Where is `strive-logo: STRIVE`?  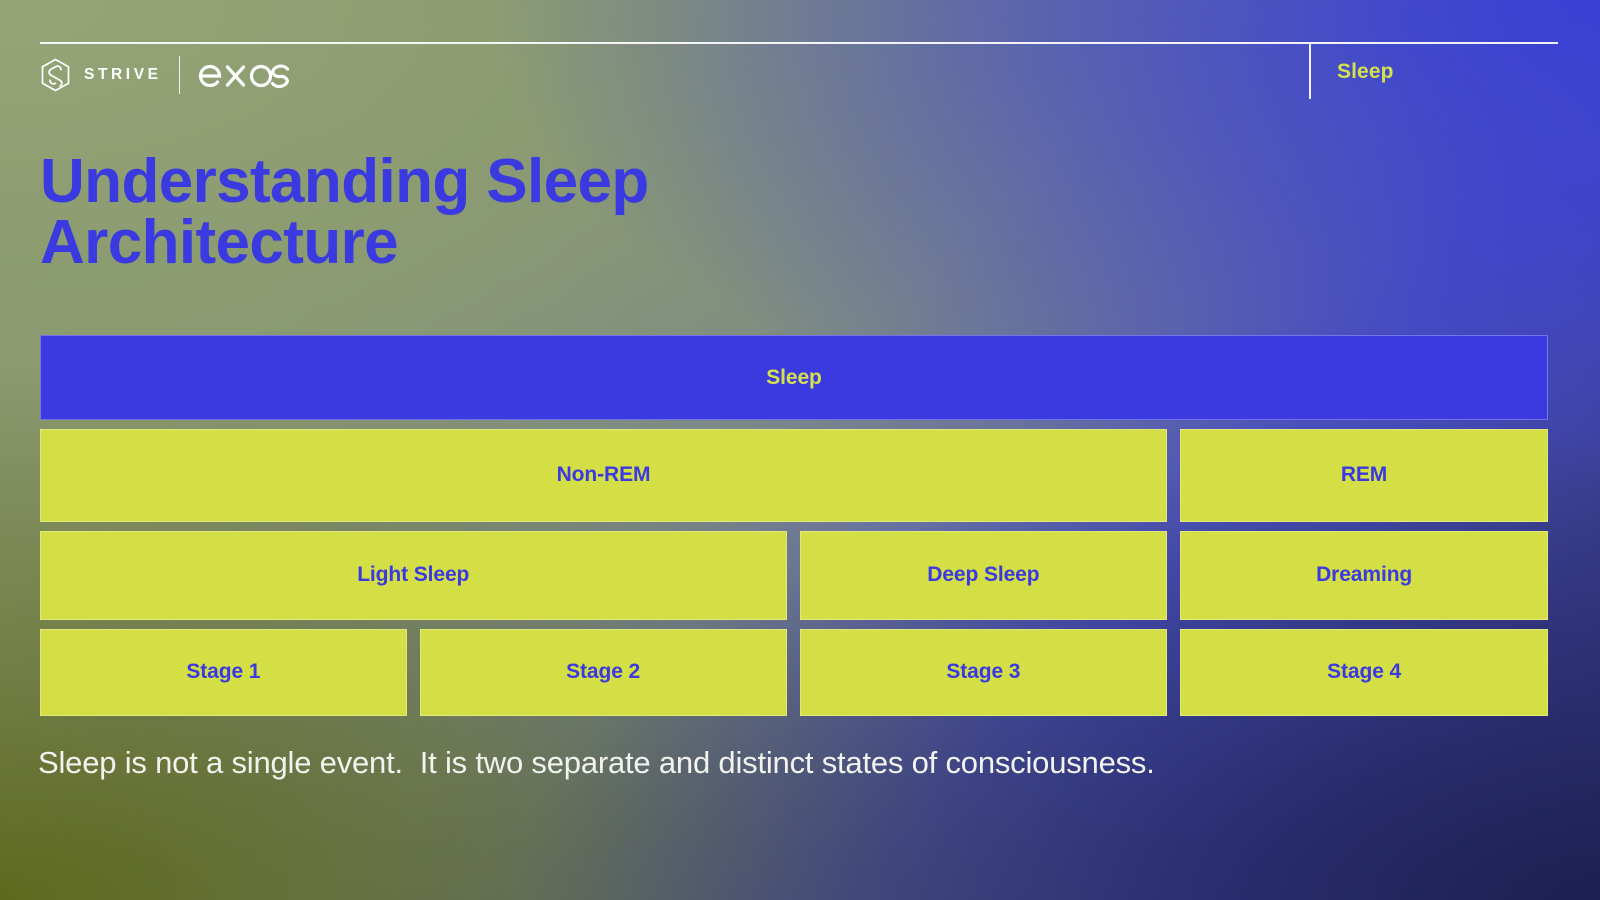
strive-logo: STRIVE is located at coordinates (101, 75).